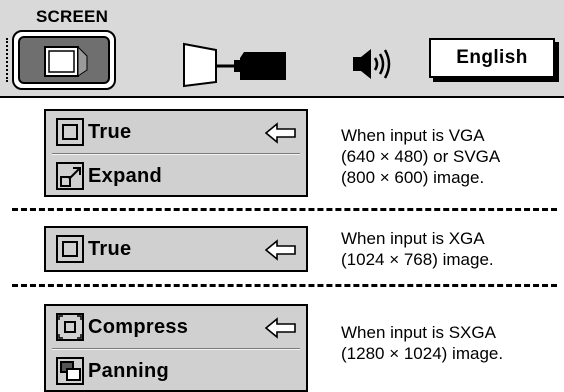 This screenshot has width=564, height=392. I want to click on screen-icon, so click(66, 61).